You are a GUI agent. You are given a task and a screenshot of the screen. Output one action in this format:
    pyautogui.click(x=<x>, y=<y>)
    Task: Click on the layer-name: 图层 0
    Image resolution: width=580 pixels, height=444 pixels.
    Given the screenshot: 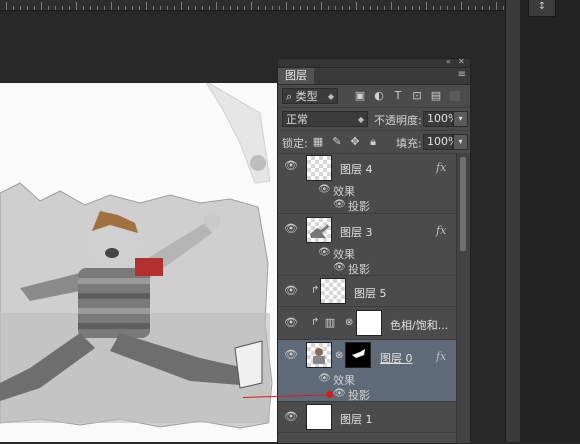 What is the action you would take?
    pyautogui.click(x=396, y=358)
    